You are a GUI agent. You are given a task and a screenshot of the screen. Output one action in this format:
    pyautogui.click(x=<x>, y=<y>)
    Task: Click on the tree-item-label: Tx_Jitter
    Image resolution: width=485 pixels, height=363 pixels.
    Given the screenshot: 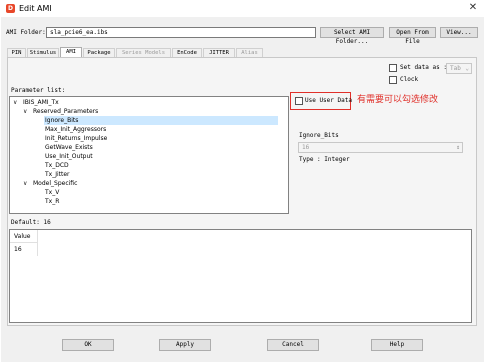 What is the action you would take?
    pyautogui.click(x=57, y=174)
    